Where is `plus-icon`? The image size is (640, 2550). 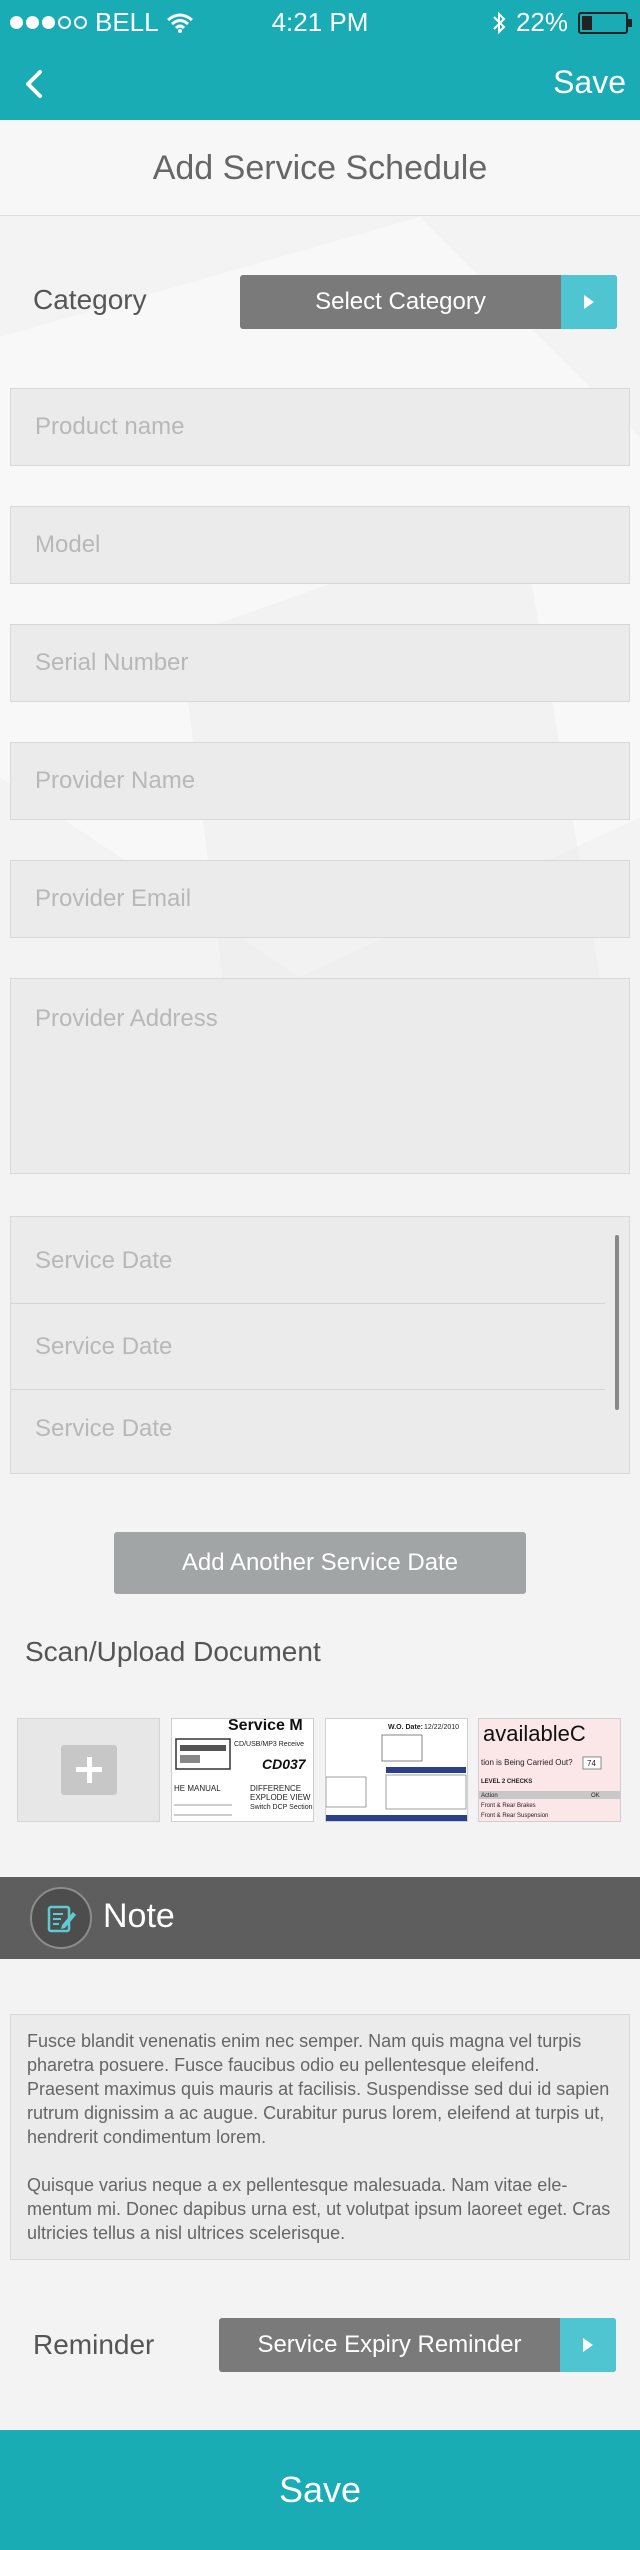 plus-icon is located at coordinates (88, 1770).